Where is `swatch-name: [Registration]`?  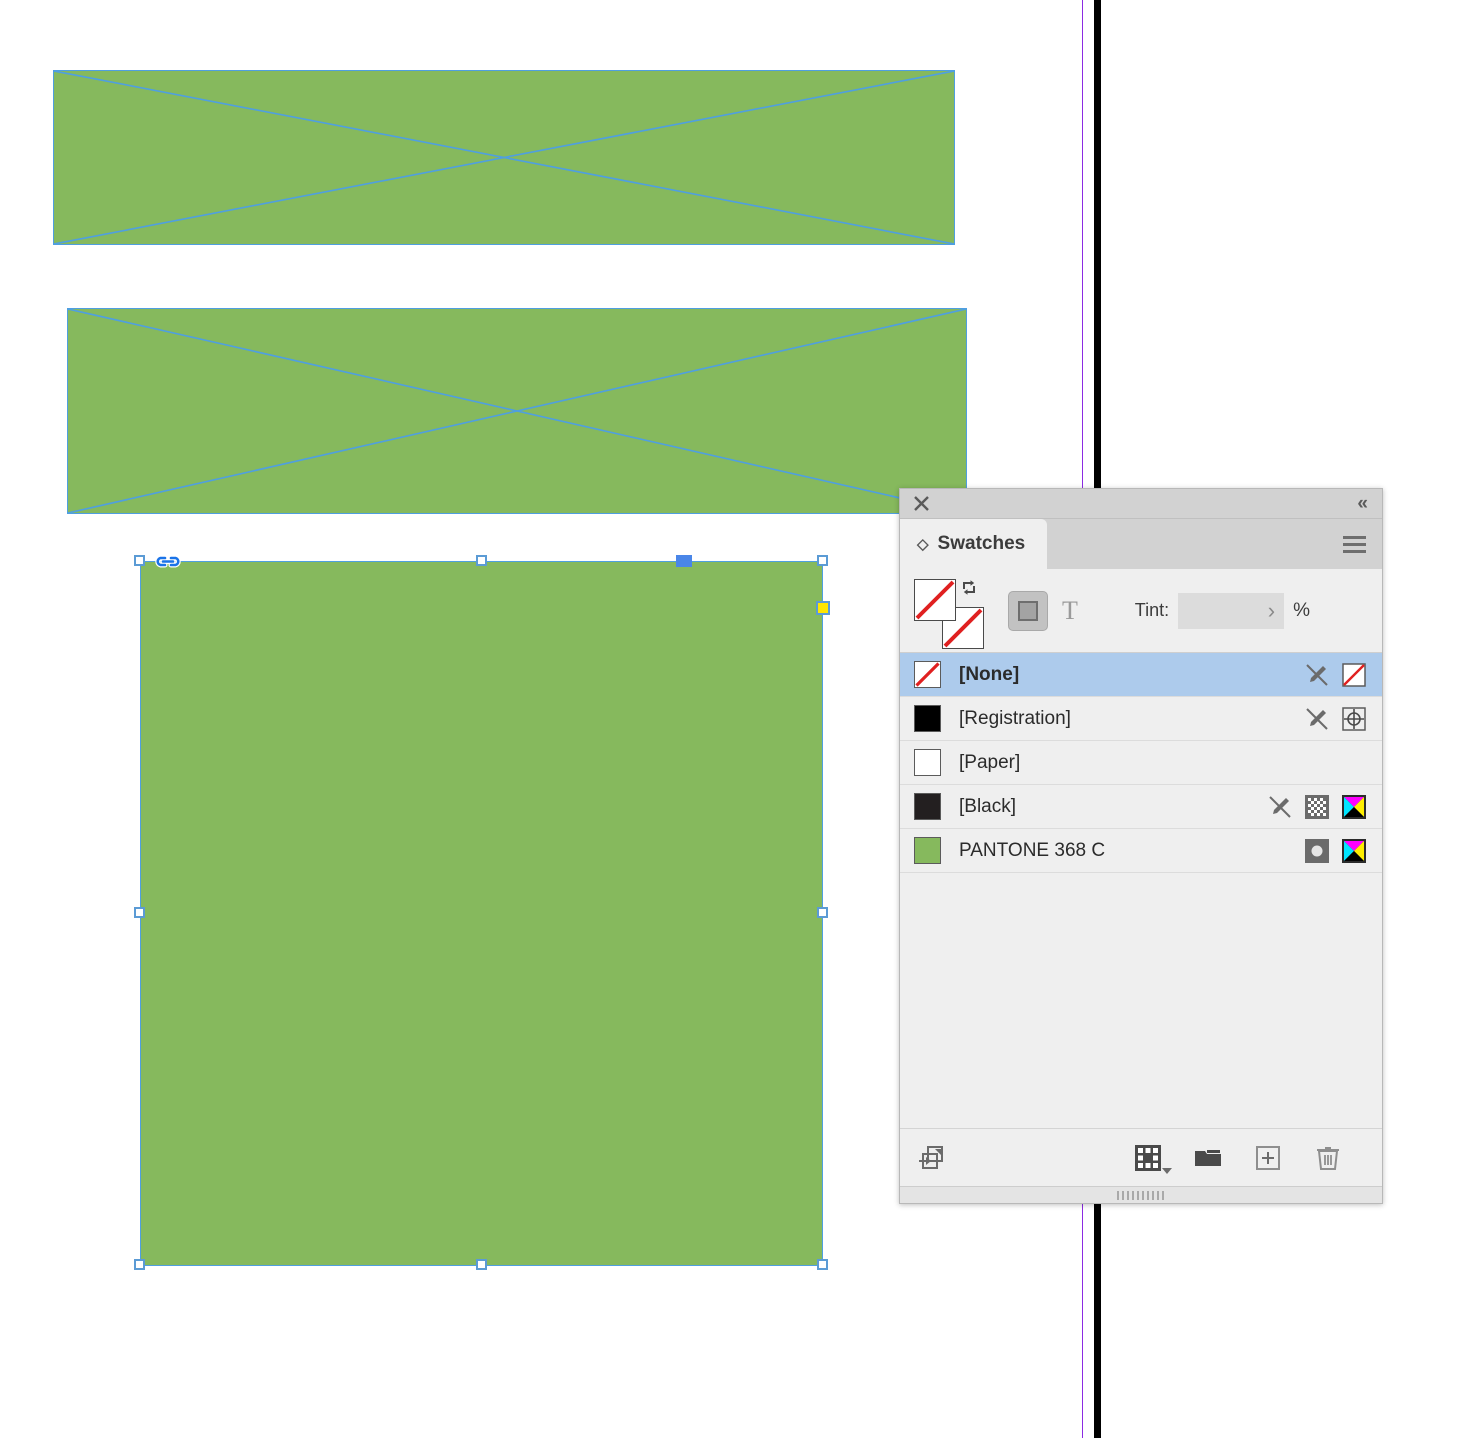 swatch-name: [Registration] is located at coordinates (1015, 718).